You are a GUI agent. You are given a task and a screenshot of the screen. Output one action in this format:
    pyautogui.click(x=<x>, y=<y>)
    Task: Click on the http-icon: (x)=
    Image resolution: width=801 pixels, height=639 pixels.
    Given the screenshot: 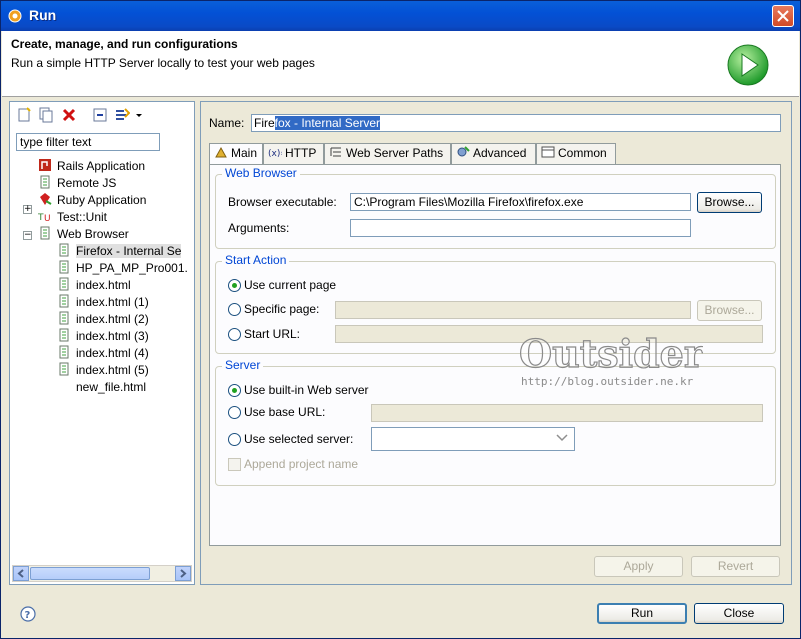 What is the action you would take?
    pyautogui.click(x=275, y=154)
    